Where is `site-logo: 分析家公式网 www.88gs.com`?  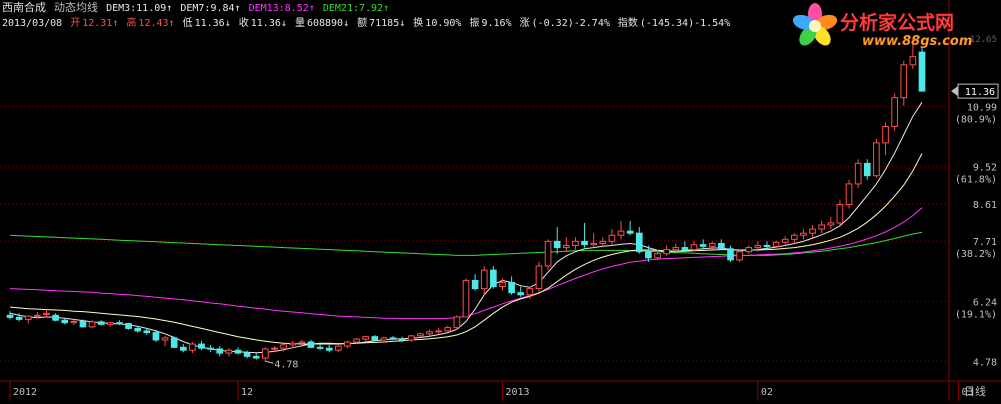 site-logo: 分析家公式网 www.88gs.com is located at coordinates (894, 29).